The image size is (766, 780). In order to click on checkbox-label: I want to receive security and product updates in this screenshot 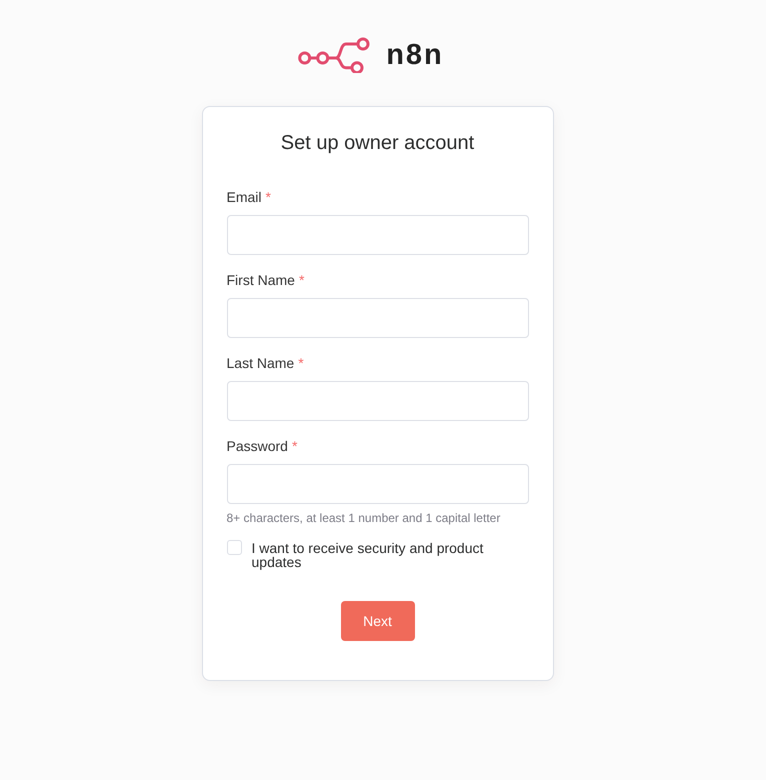, I will do `click(390, 554)`.